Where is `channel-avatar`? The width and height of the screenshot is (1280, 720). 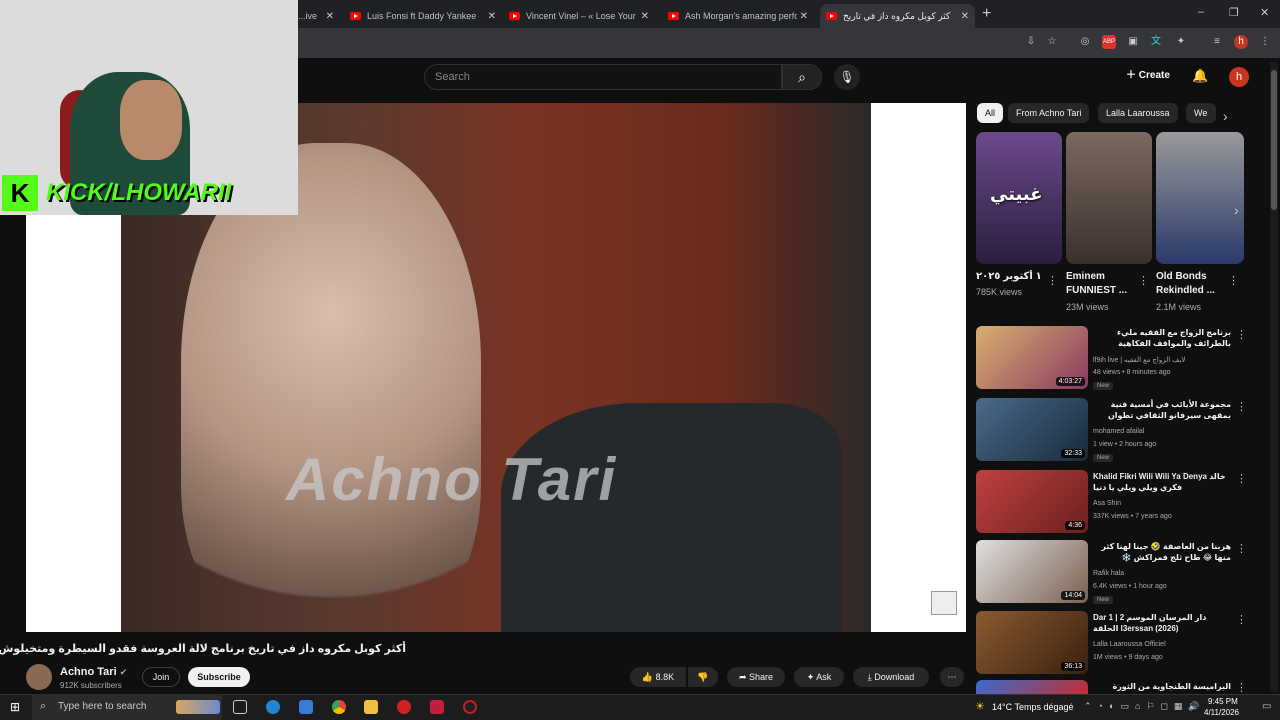 channel-avatar is located at coordinates (39, 677).